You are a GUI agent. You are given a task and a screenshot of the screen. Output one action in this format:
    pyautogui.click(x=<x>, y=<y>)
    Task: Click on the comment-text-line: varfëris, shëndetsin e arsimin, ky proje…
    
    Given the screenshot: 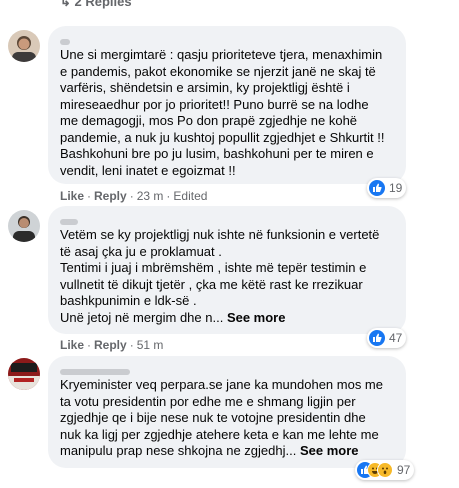 What is the action you would take?
    pyautogui.click(x=205, y=87)
    